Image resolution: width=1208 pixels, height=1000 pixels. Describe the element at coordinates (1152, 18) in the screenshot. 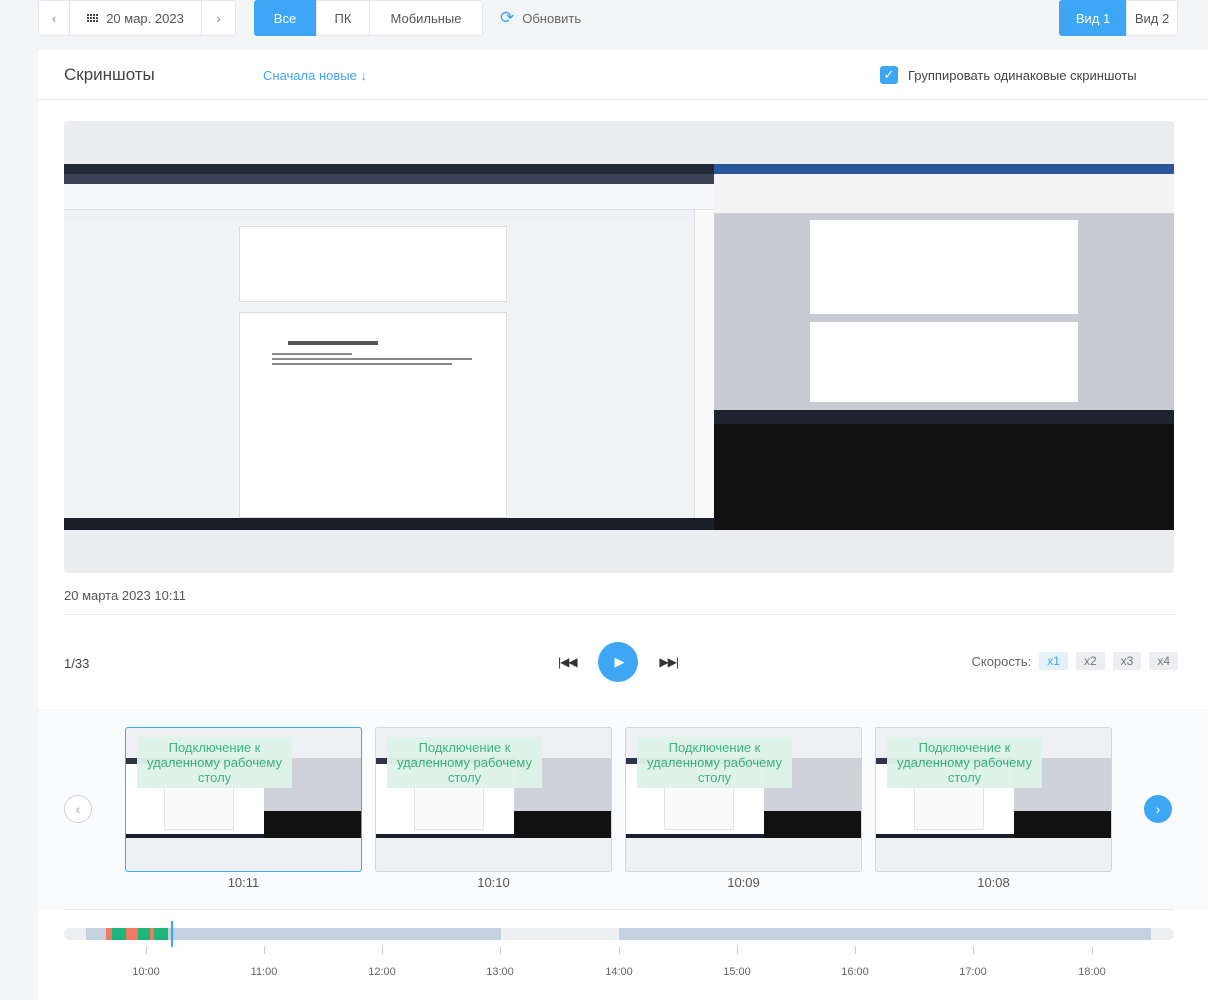

I see `view-2-button: Вид 2` at that location.